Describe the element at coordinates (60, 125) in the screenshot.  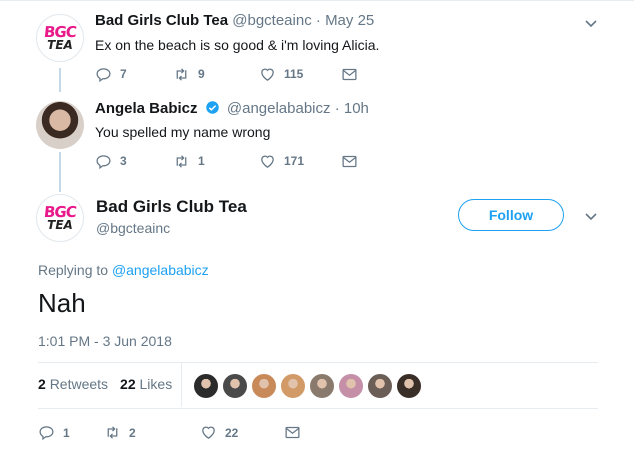
I see `angela-avatar` at that location.